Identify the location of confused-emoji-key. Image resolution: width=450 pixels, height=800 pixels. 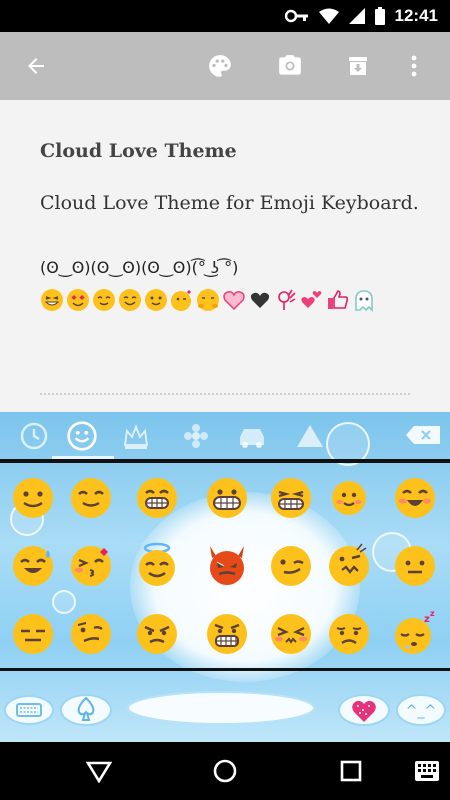
(91, 633).